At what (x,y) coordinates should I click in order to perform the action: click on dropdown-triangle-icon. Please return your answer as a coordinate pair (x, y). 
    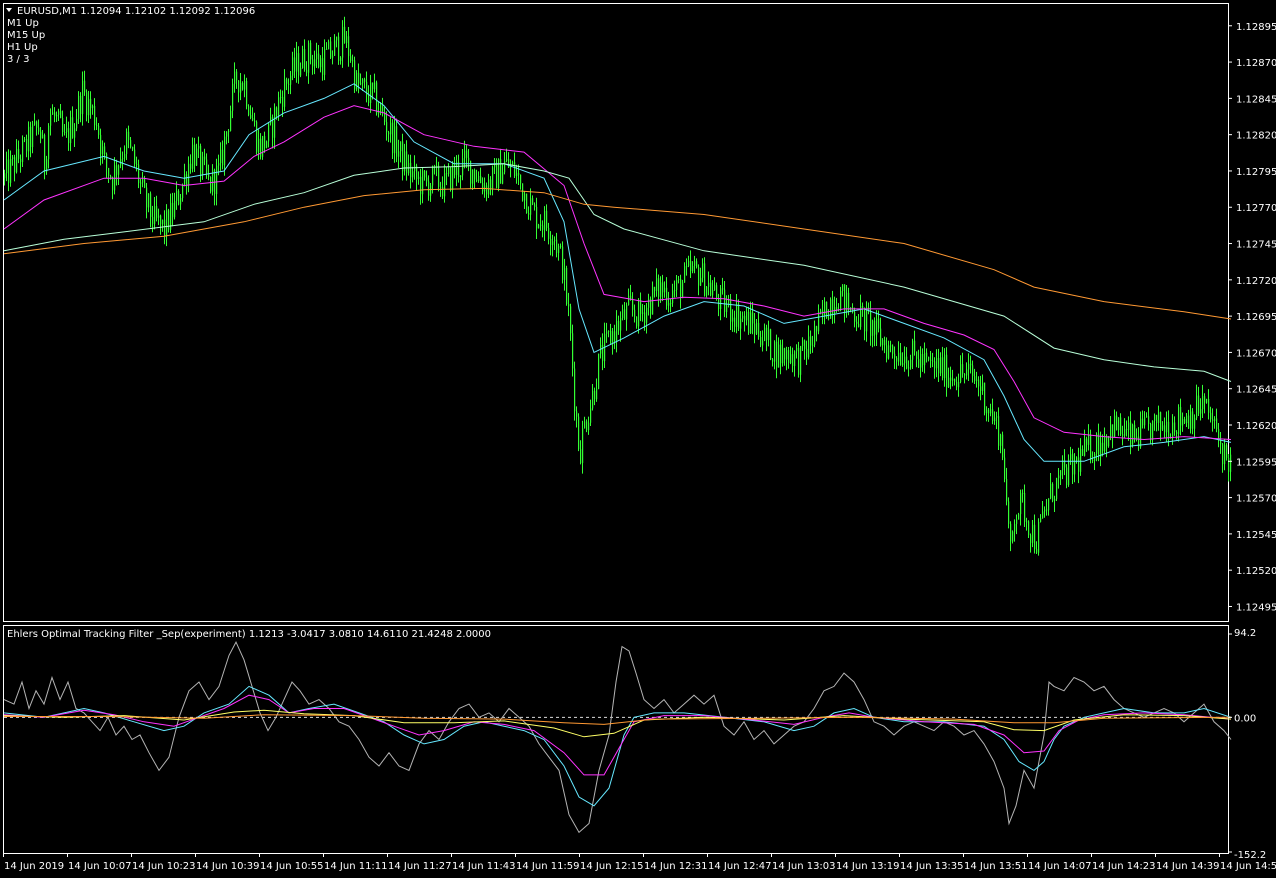
    Looking at the image, I should click on (9, 10).